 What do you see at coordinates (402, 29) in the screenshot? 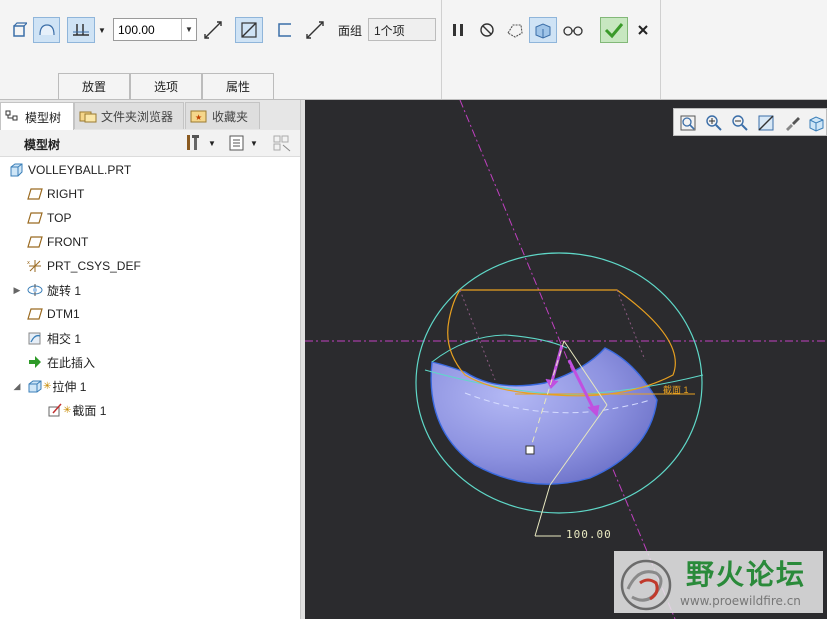
I see `surface-group-collector: 1个项` at bounding box center [402, 29].